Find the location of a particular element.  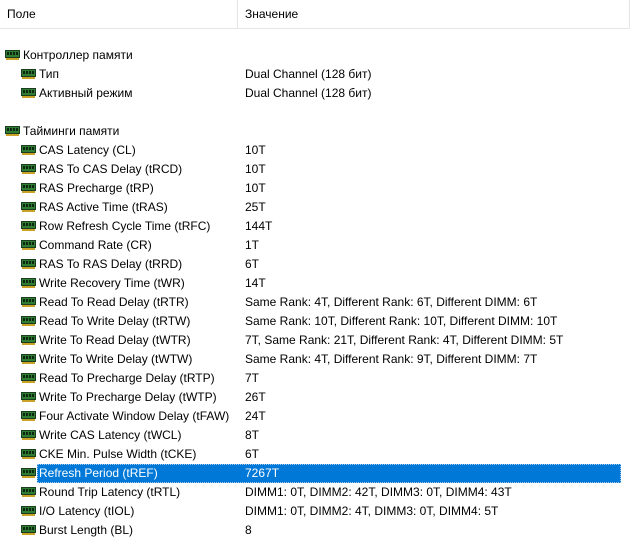

tree-section-title: Контроллер памяти is located at coordinates (78, 55).